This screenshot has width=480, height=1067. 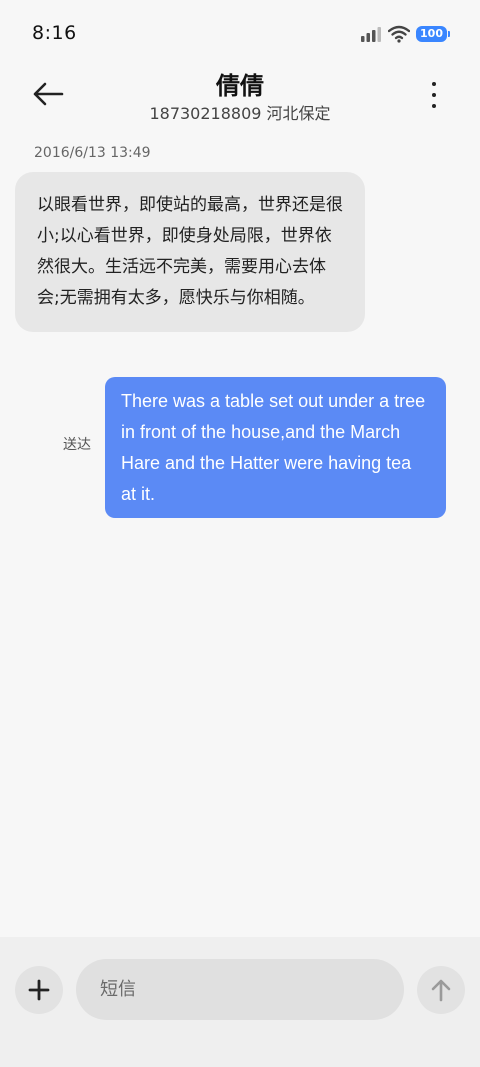 I want to click on conversation-header: 倩倩 18730218809 河北保定, so click(x=240, y=95).